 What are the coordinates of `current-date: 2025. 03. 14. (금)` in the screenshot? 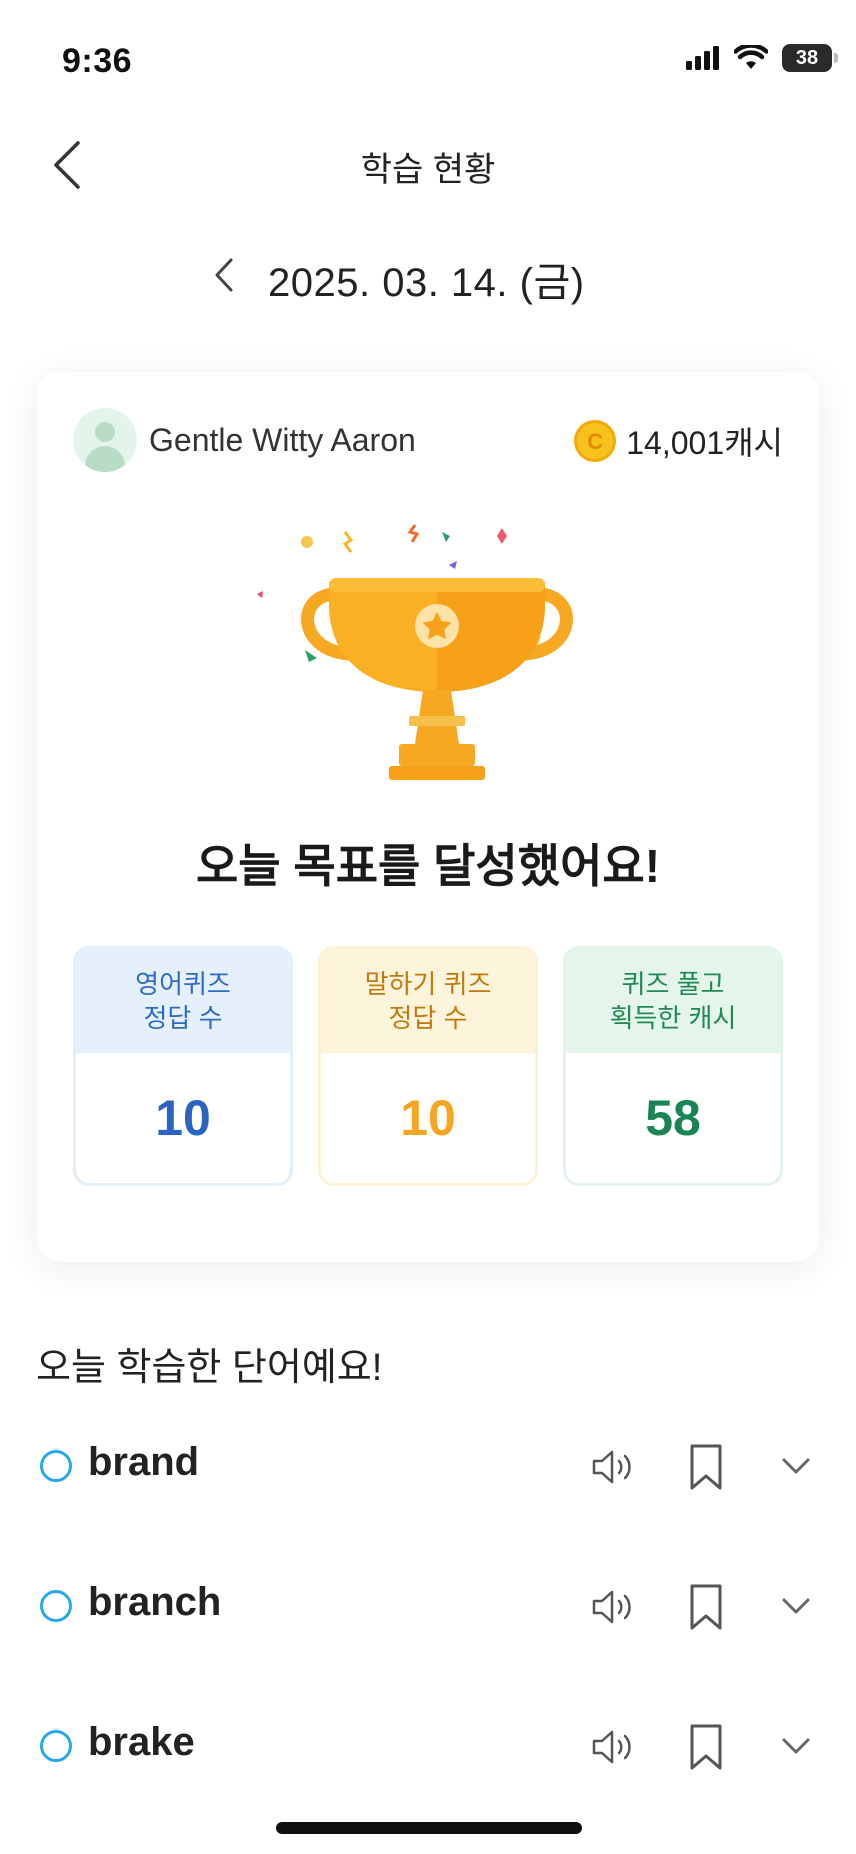 It's located at (426, 283).